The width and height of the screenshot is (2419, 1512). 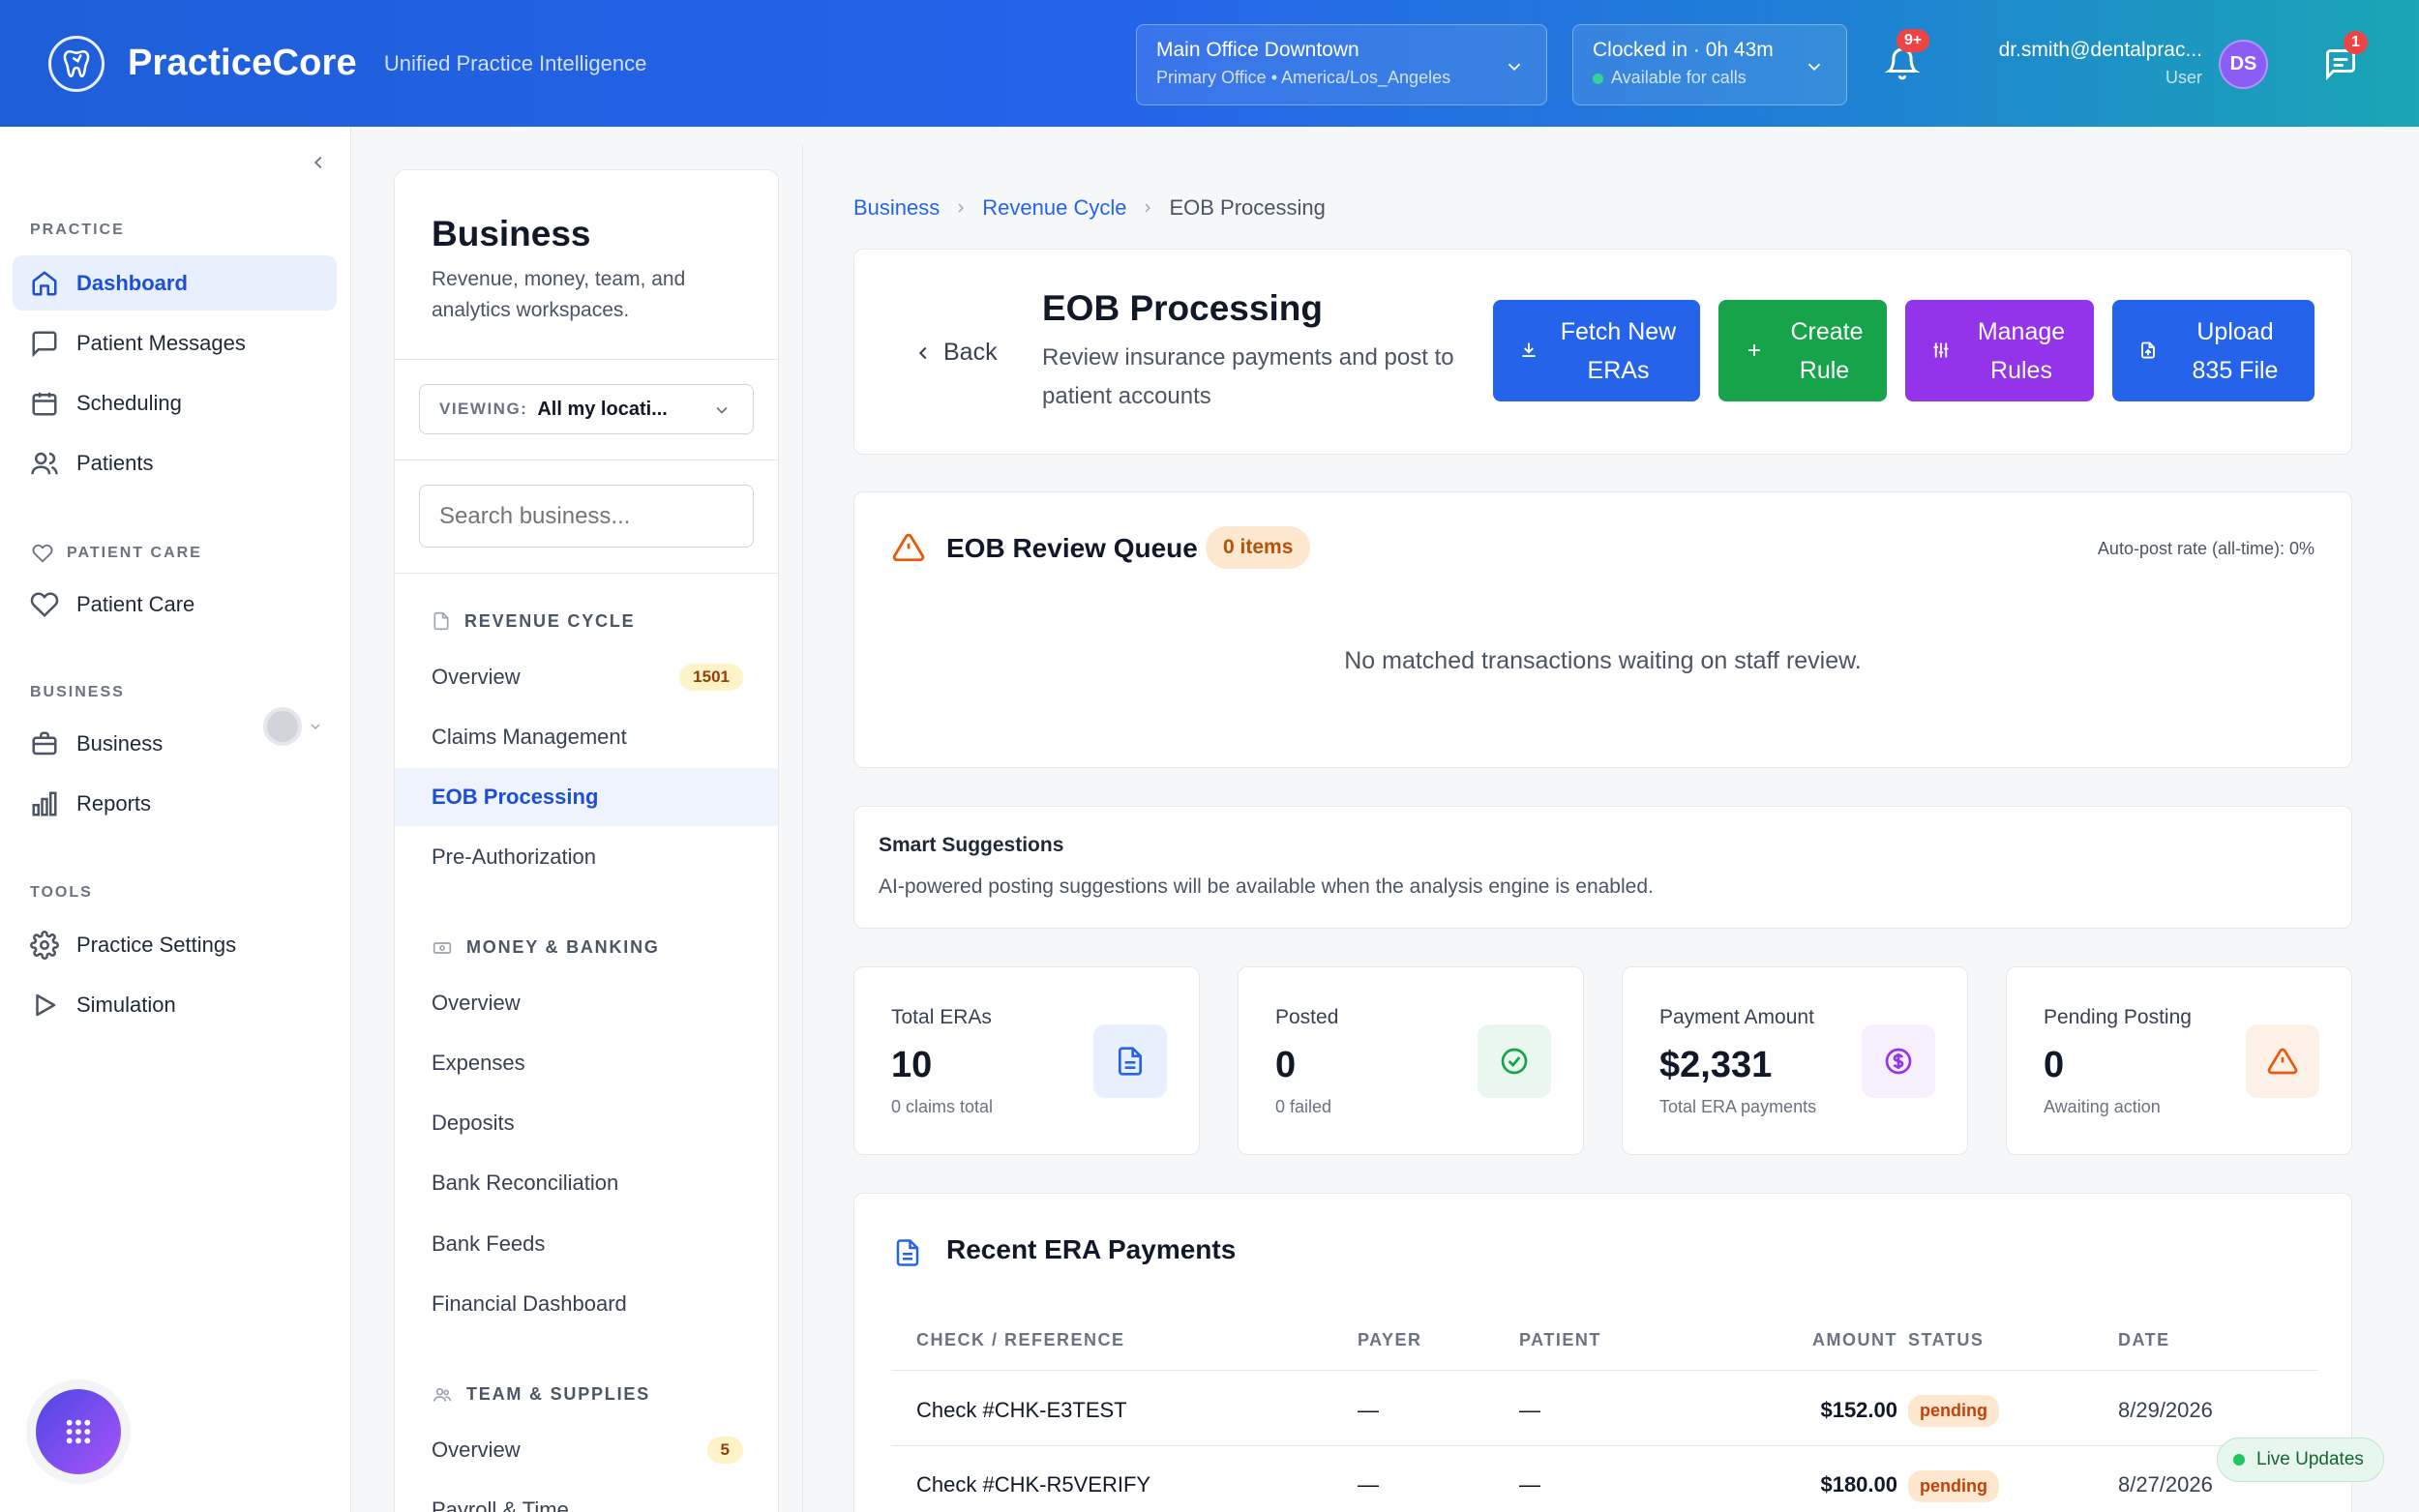 What do you see at coordinates (587, 1063) in the screenshot?
I see `nav-expenses: Expenses` at bounding box center [587, 1063].